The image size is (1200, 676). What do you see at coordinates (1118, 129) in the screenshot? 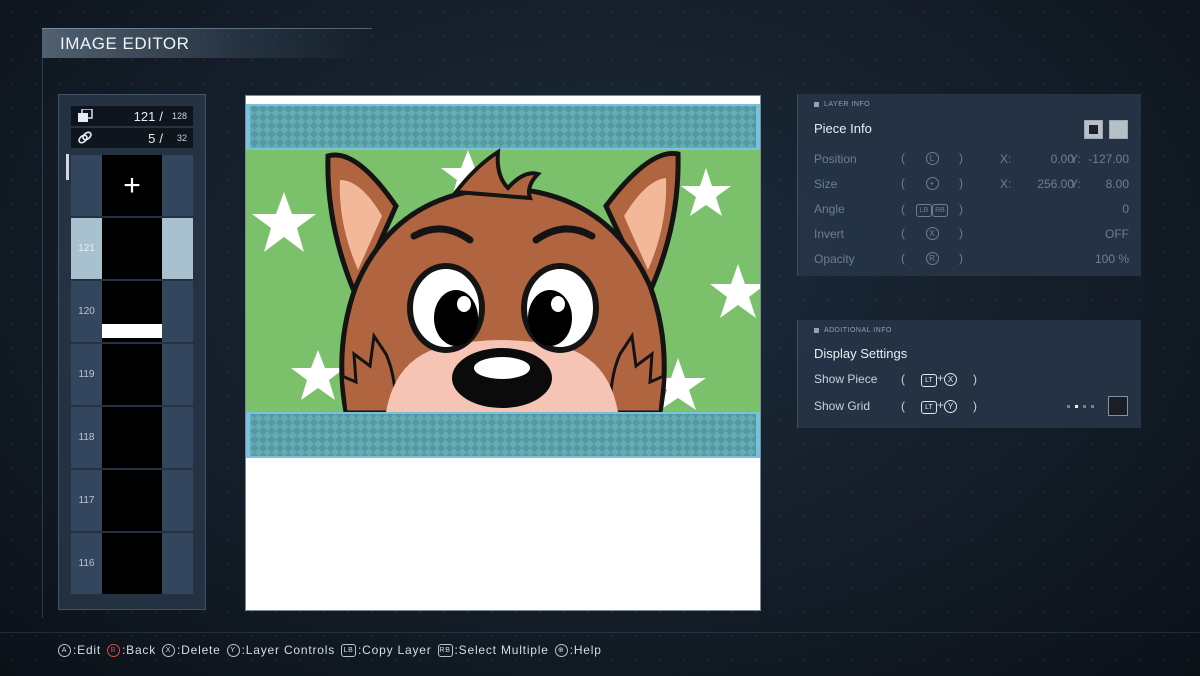
I see `background-color-swatch` at bounding box center [1118, 129].